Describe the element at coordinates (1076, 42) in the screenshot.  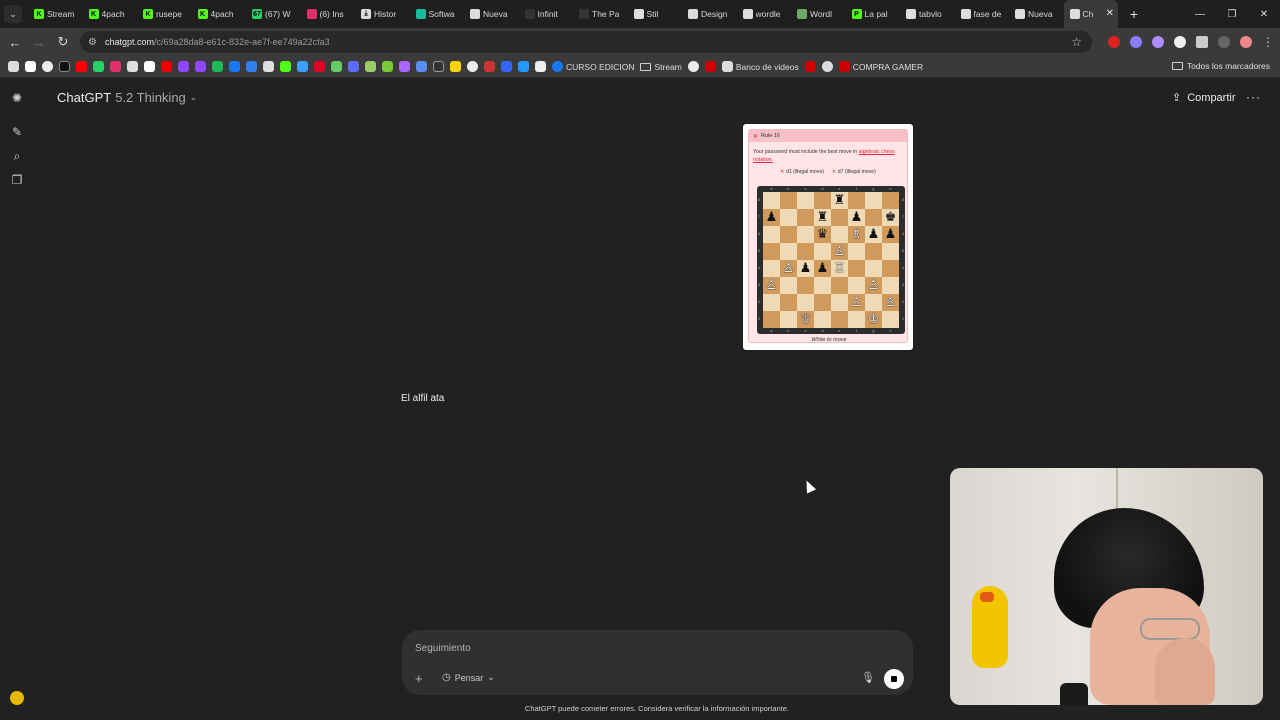
I see `bookmark-star-icon: ☆` at that location.